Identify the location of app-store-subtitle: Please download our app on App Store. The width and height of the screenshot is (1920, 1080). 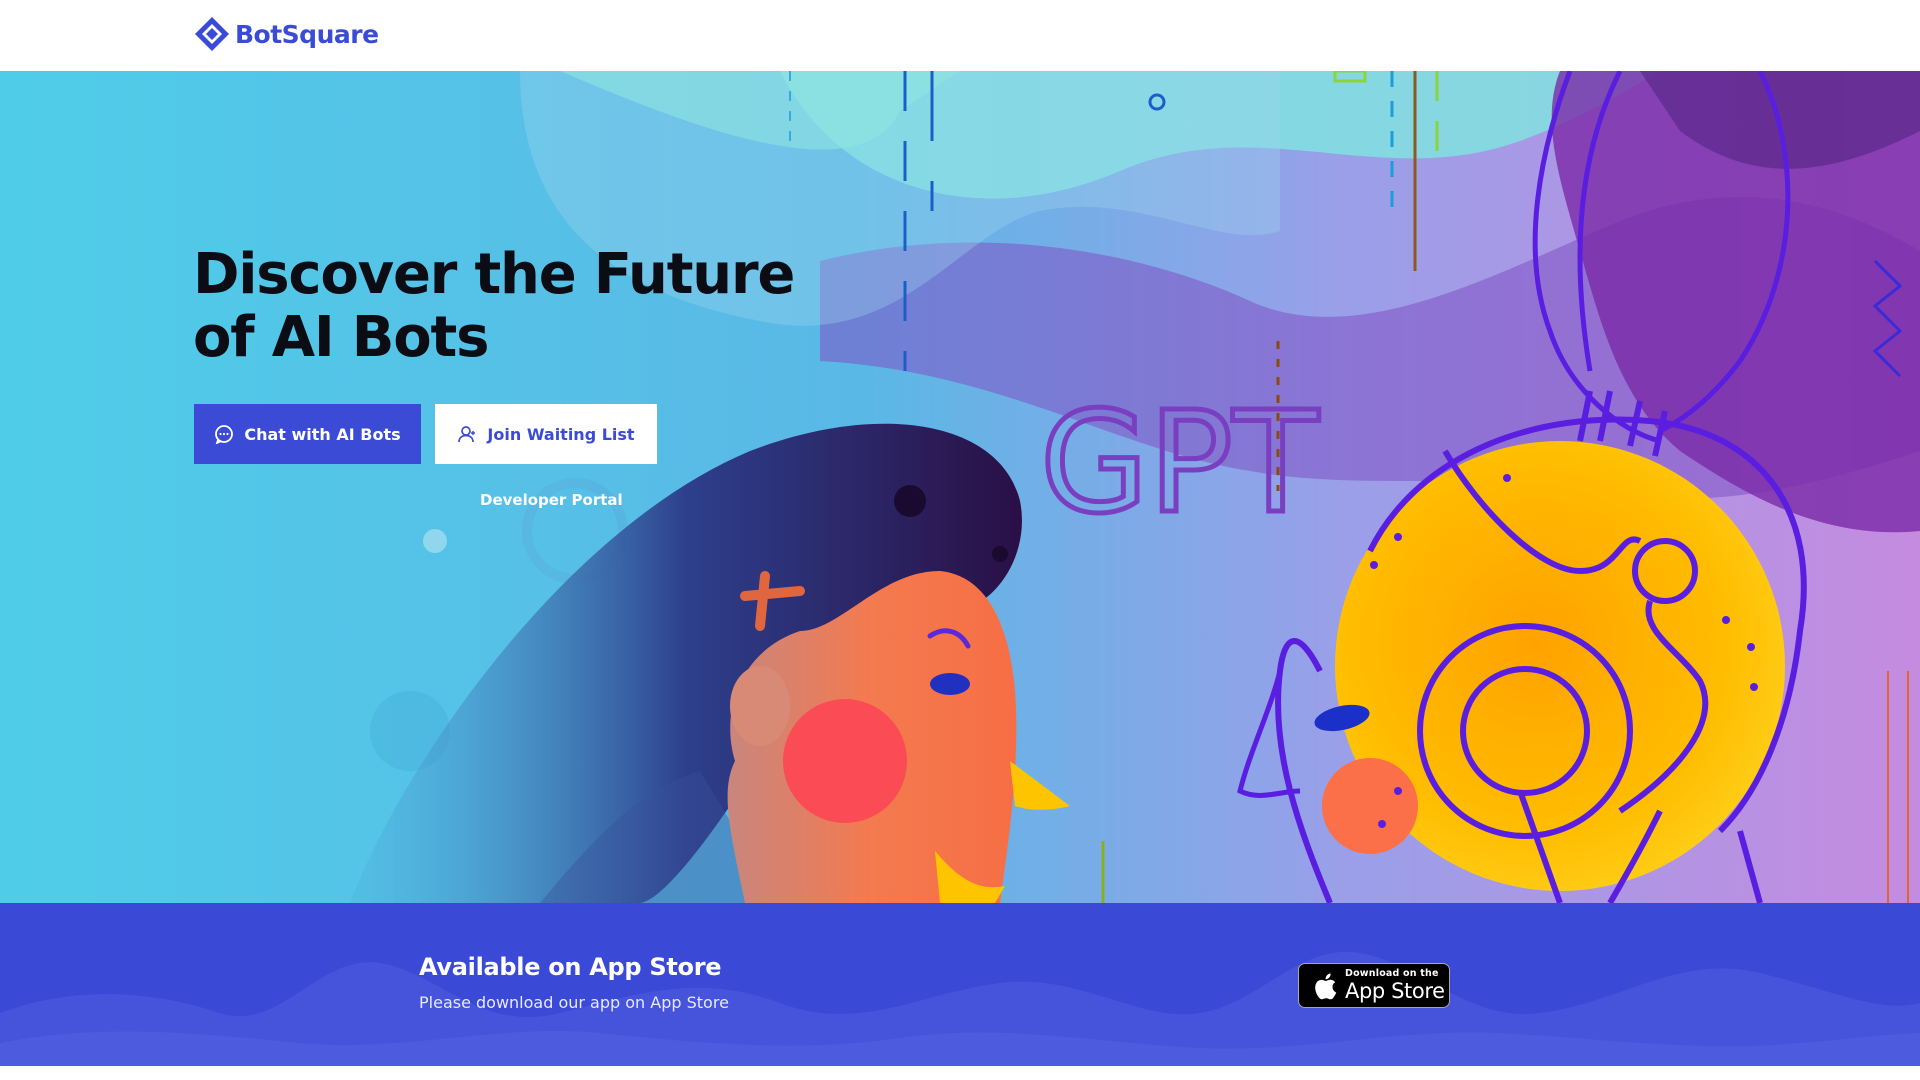
(574, 1002).